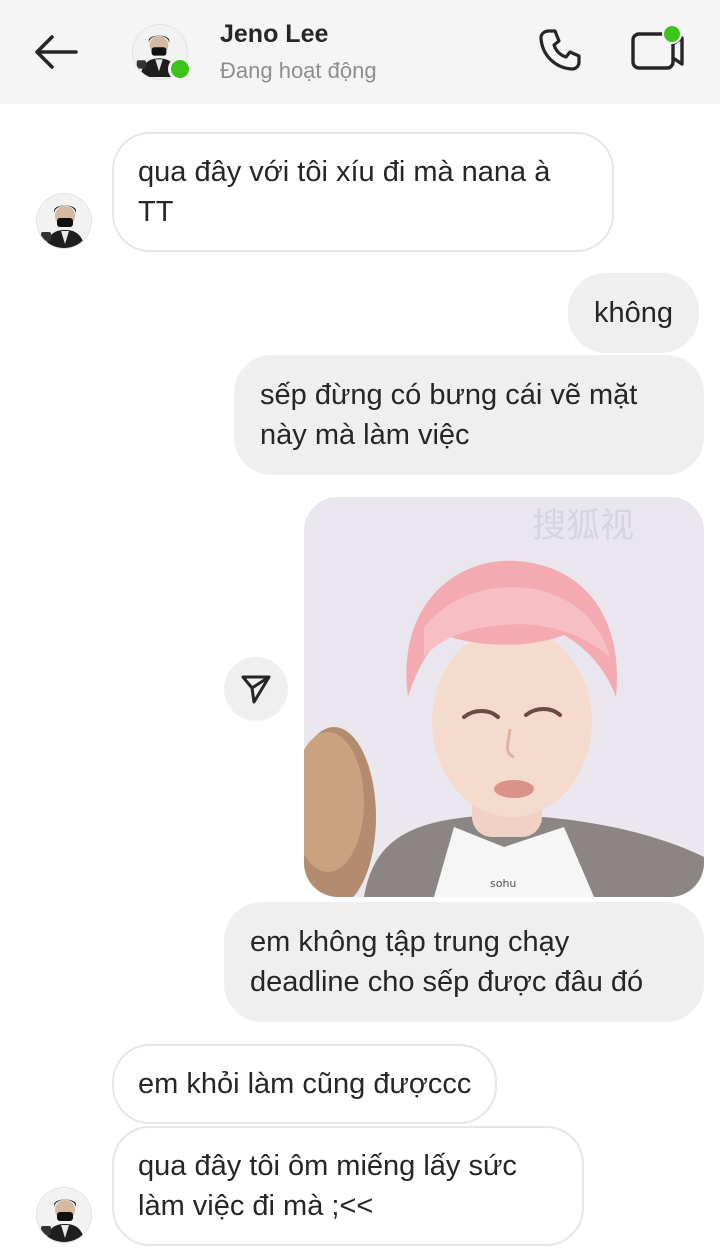  I want to click on online-indicator, so click(180, 69).